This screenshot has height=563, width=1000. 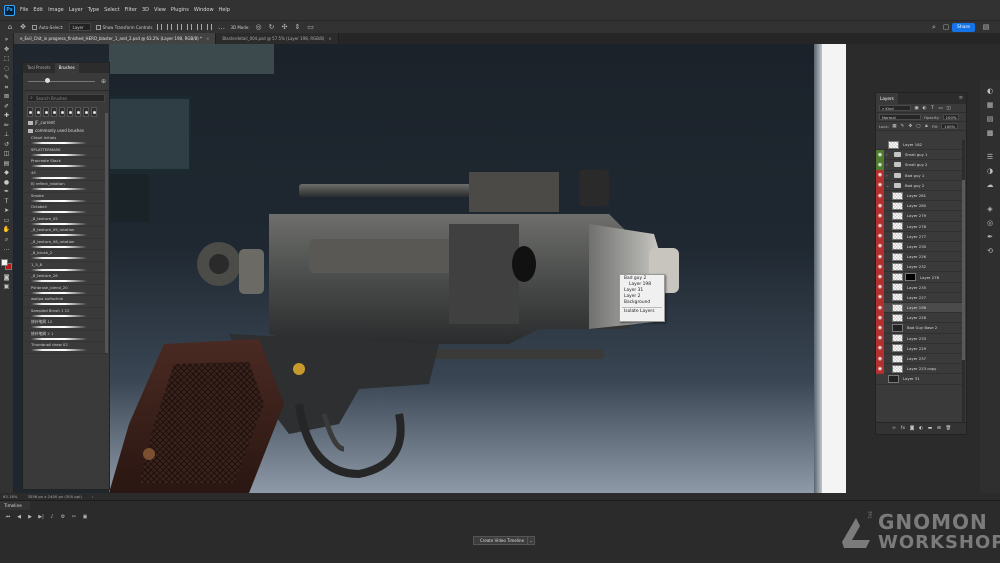 I want to click on layer-row: ◉ Layer 279, so click(x=919, y=216).